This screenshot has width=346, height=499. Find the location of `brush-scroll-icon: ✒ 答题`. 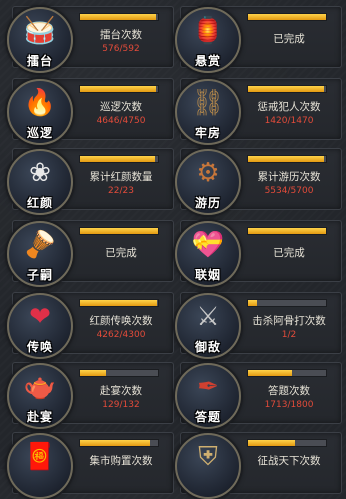

brush-scroll-icon: ✒ 答题 is located at coordinates (208, 396).